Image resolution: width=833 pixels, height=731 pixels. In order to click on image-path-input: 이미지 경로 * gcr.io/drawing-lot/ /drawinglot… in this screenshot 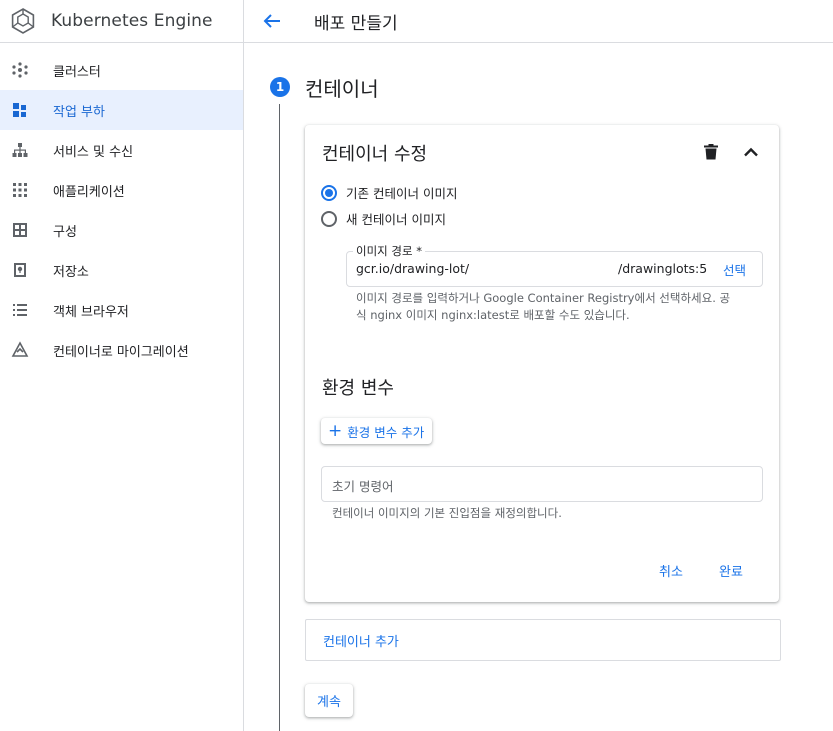, I will do `click(554, 265)`.